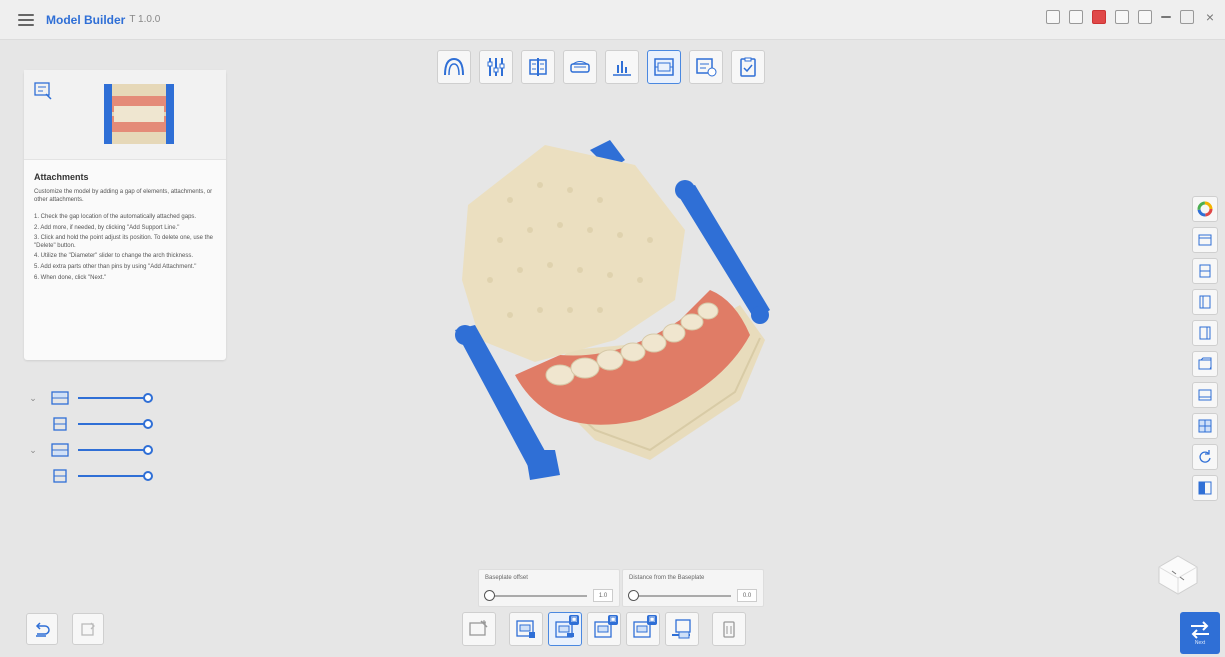 The image size is (1225, 657). I want to click on view-right-icon, so click(1205, 333).